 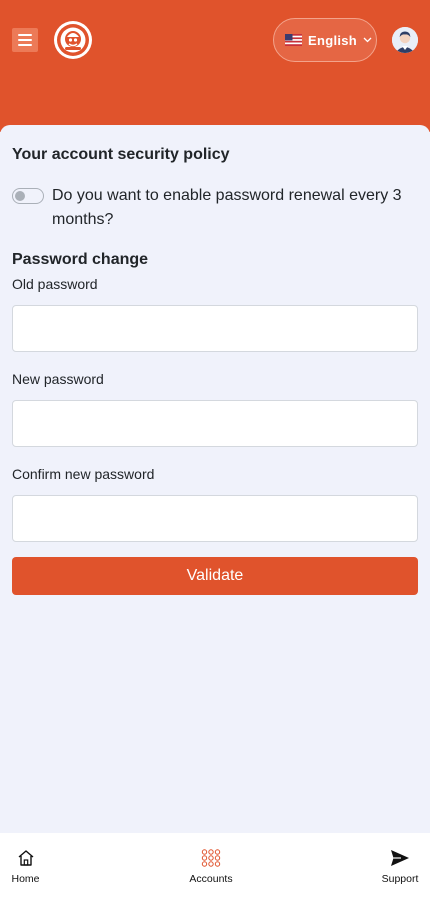 I want to click on accounts-grid-icon, so click(x=211, y=858).